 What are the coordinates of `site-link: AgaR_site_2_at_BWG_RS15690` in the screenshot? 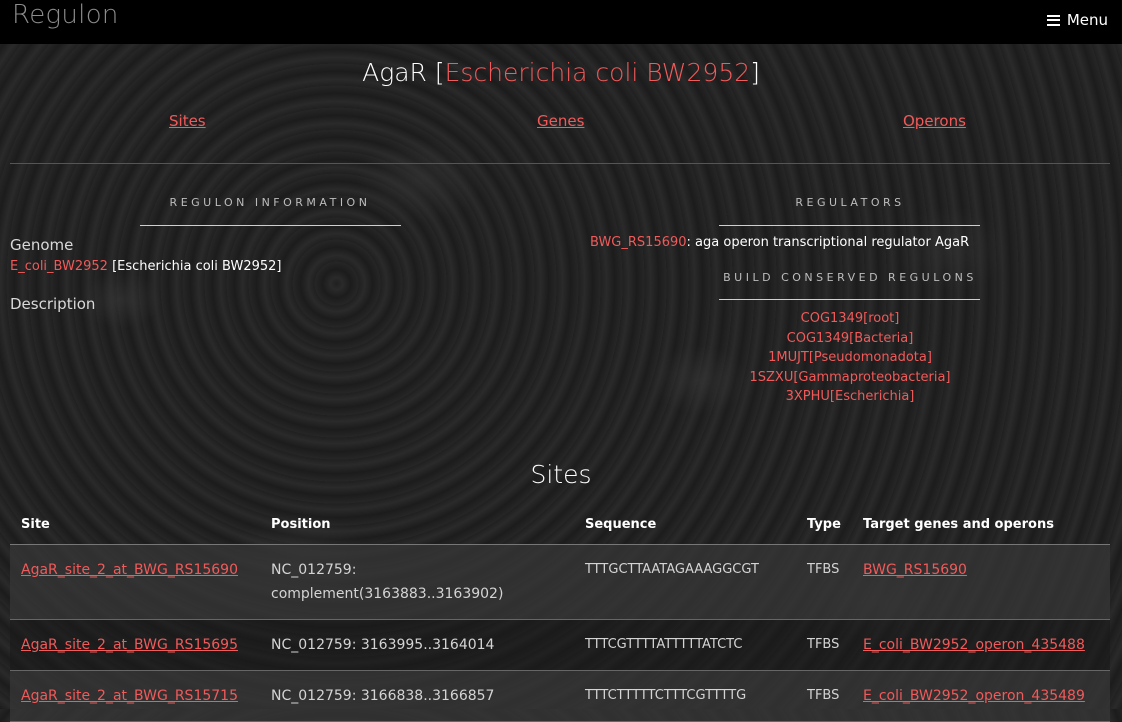 It's located at (129, 570).